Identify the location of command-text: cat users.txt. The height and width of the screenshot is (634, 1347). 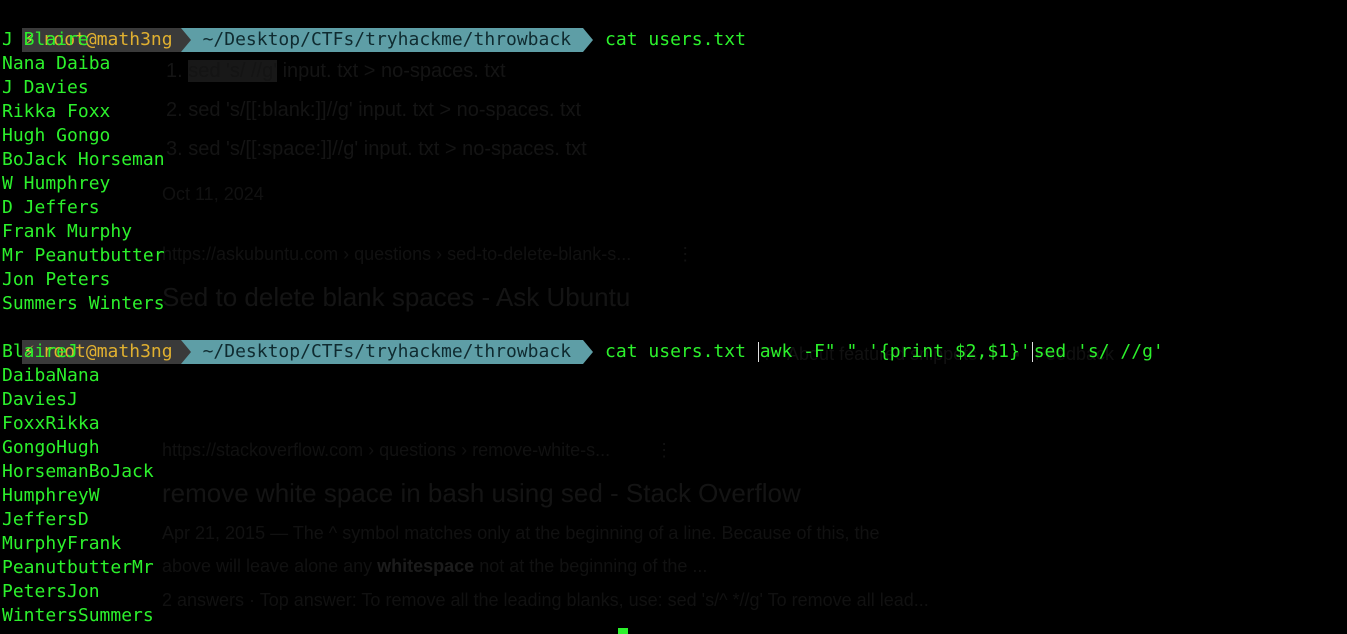
(675, 39).